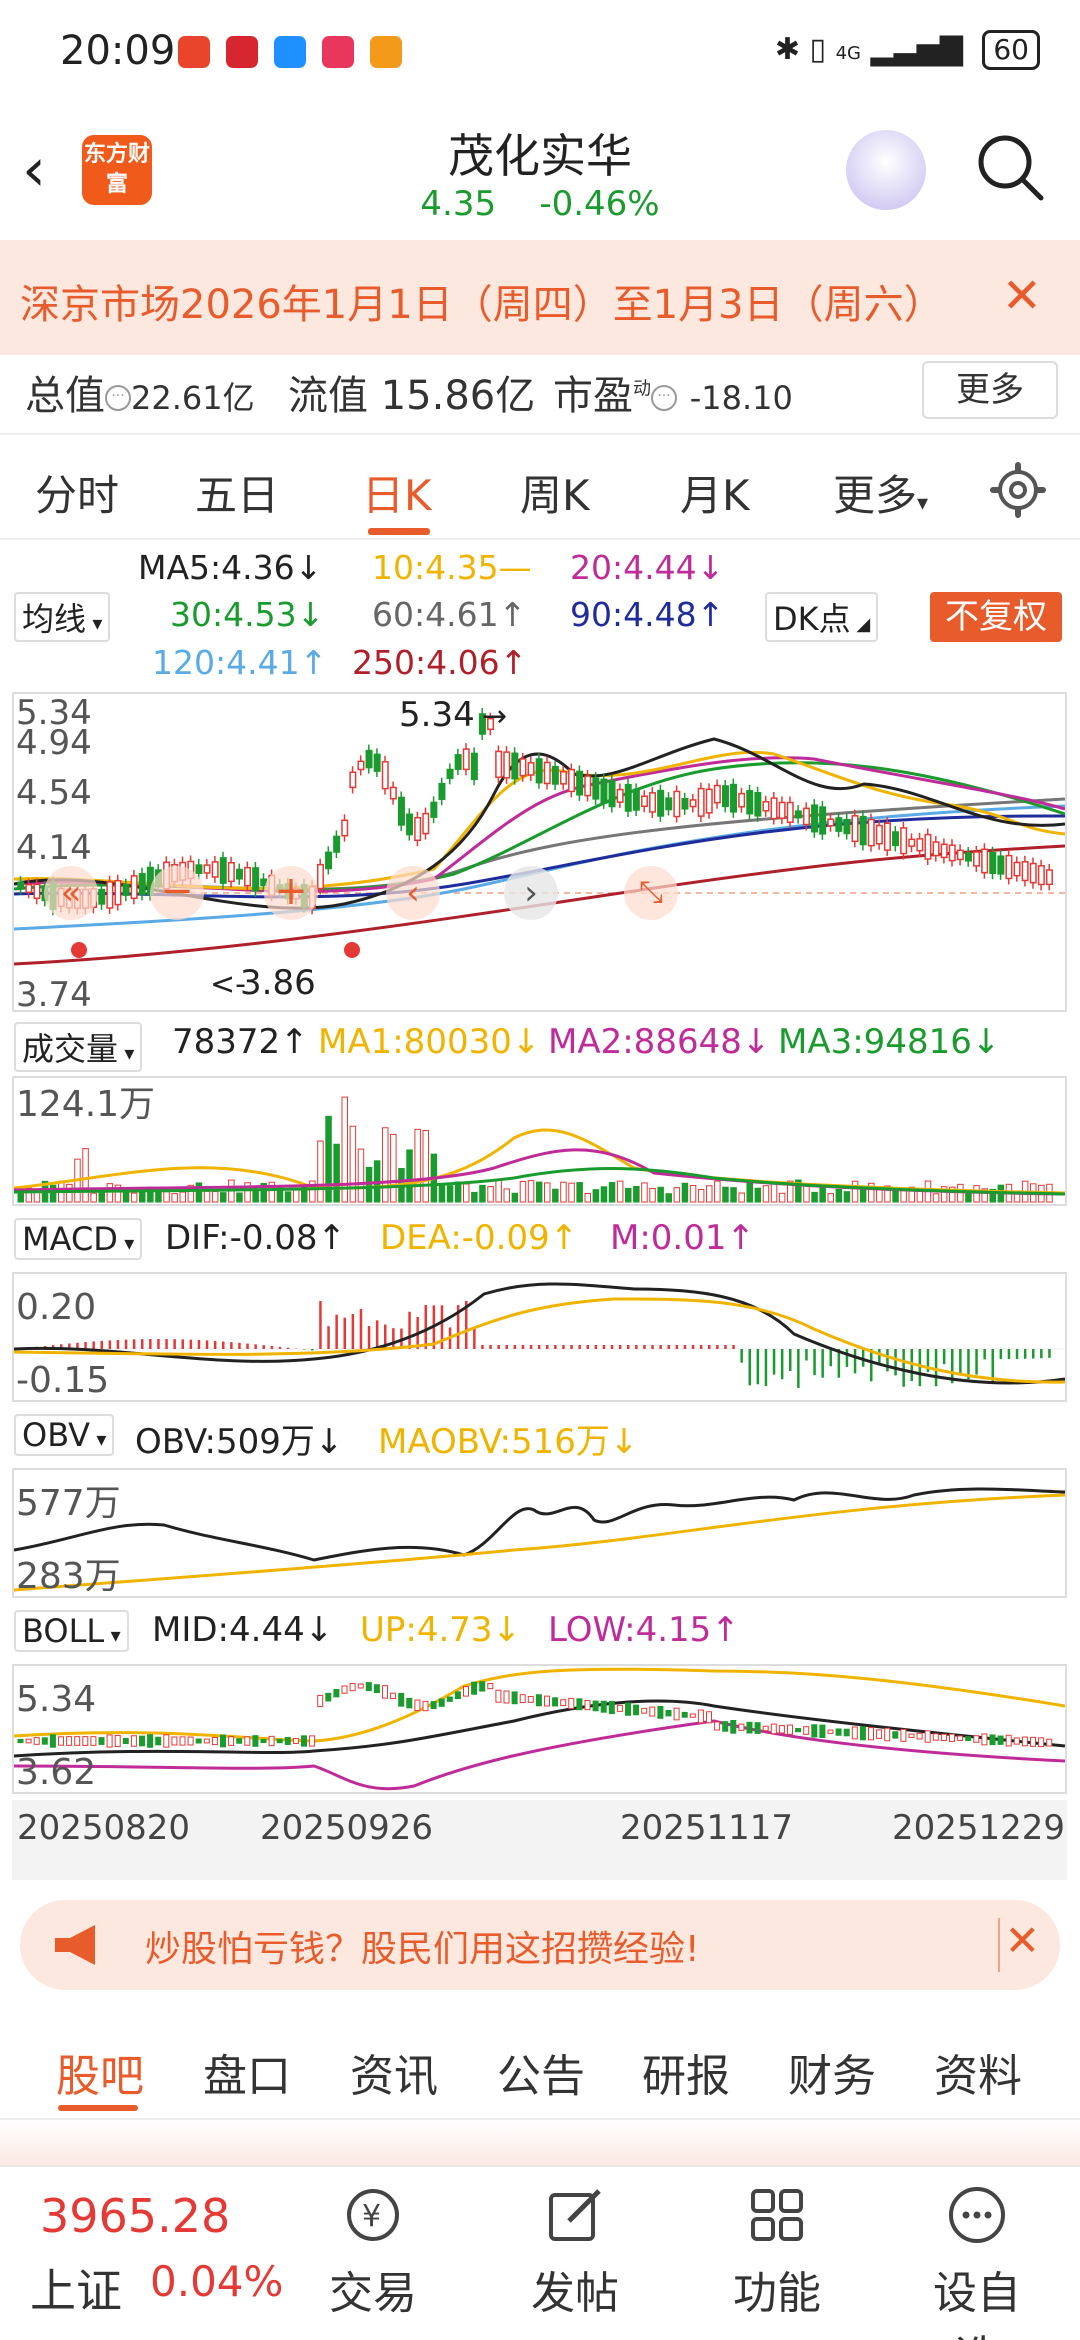 Image resolution: width=1080 pixels, height=2340 pixels. What do you see at coordinates (452, 567) in the screenshot?
I see `ma10-legend: 10:4.35—` at bounding box center [452, 567].